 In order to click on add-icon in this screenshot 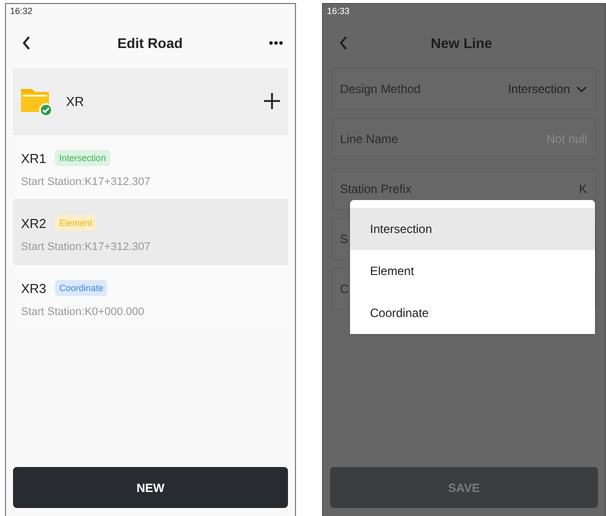, I will do `click(272, 101)`.